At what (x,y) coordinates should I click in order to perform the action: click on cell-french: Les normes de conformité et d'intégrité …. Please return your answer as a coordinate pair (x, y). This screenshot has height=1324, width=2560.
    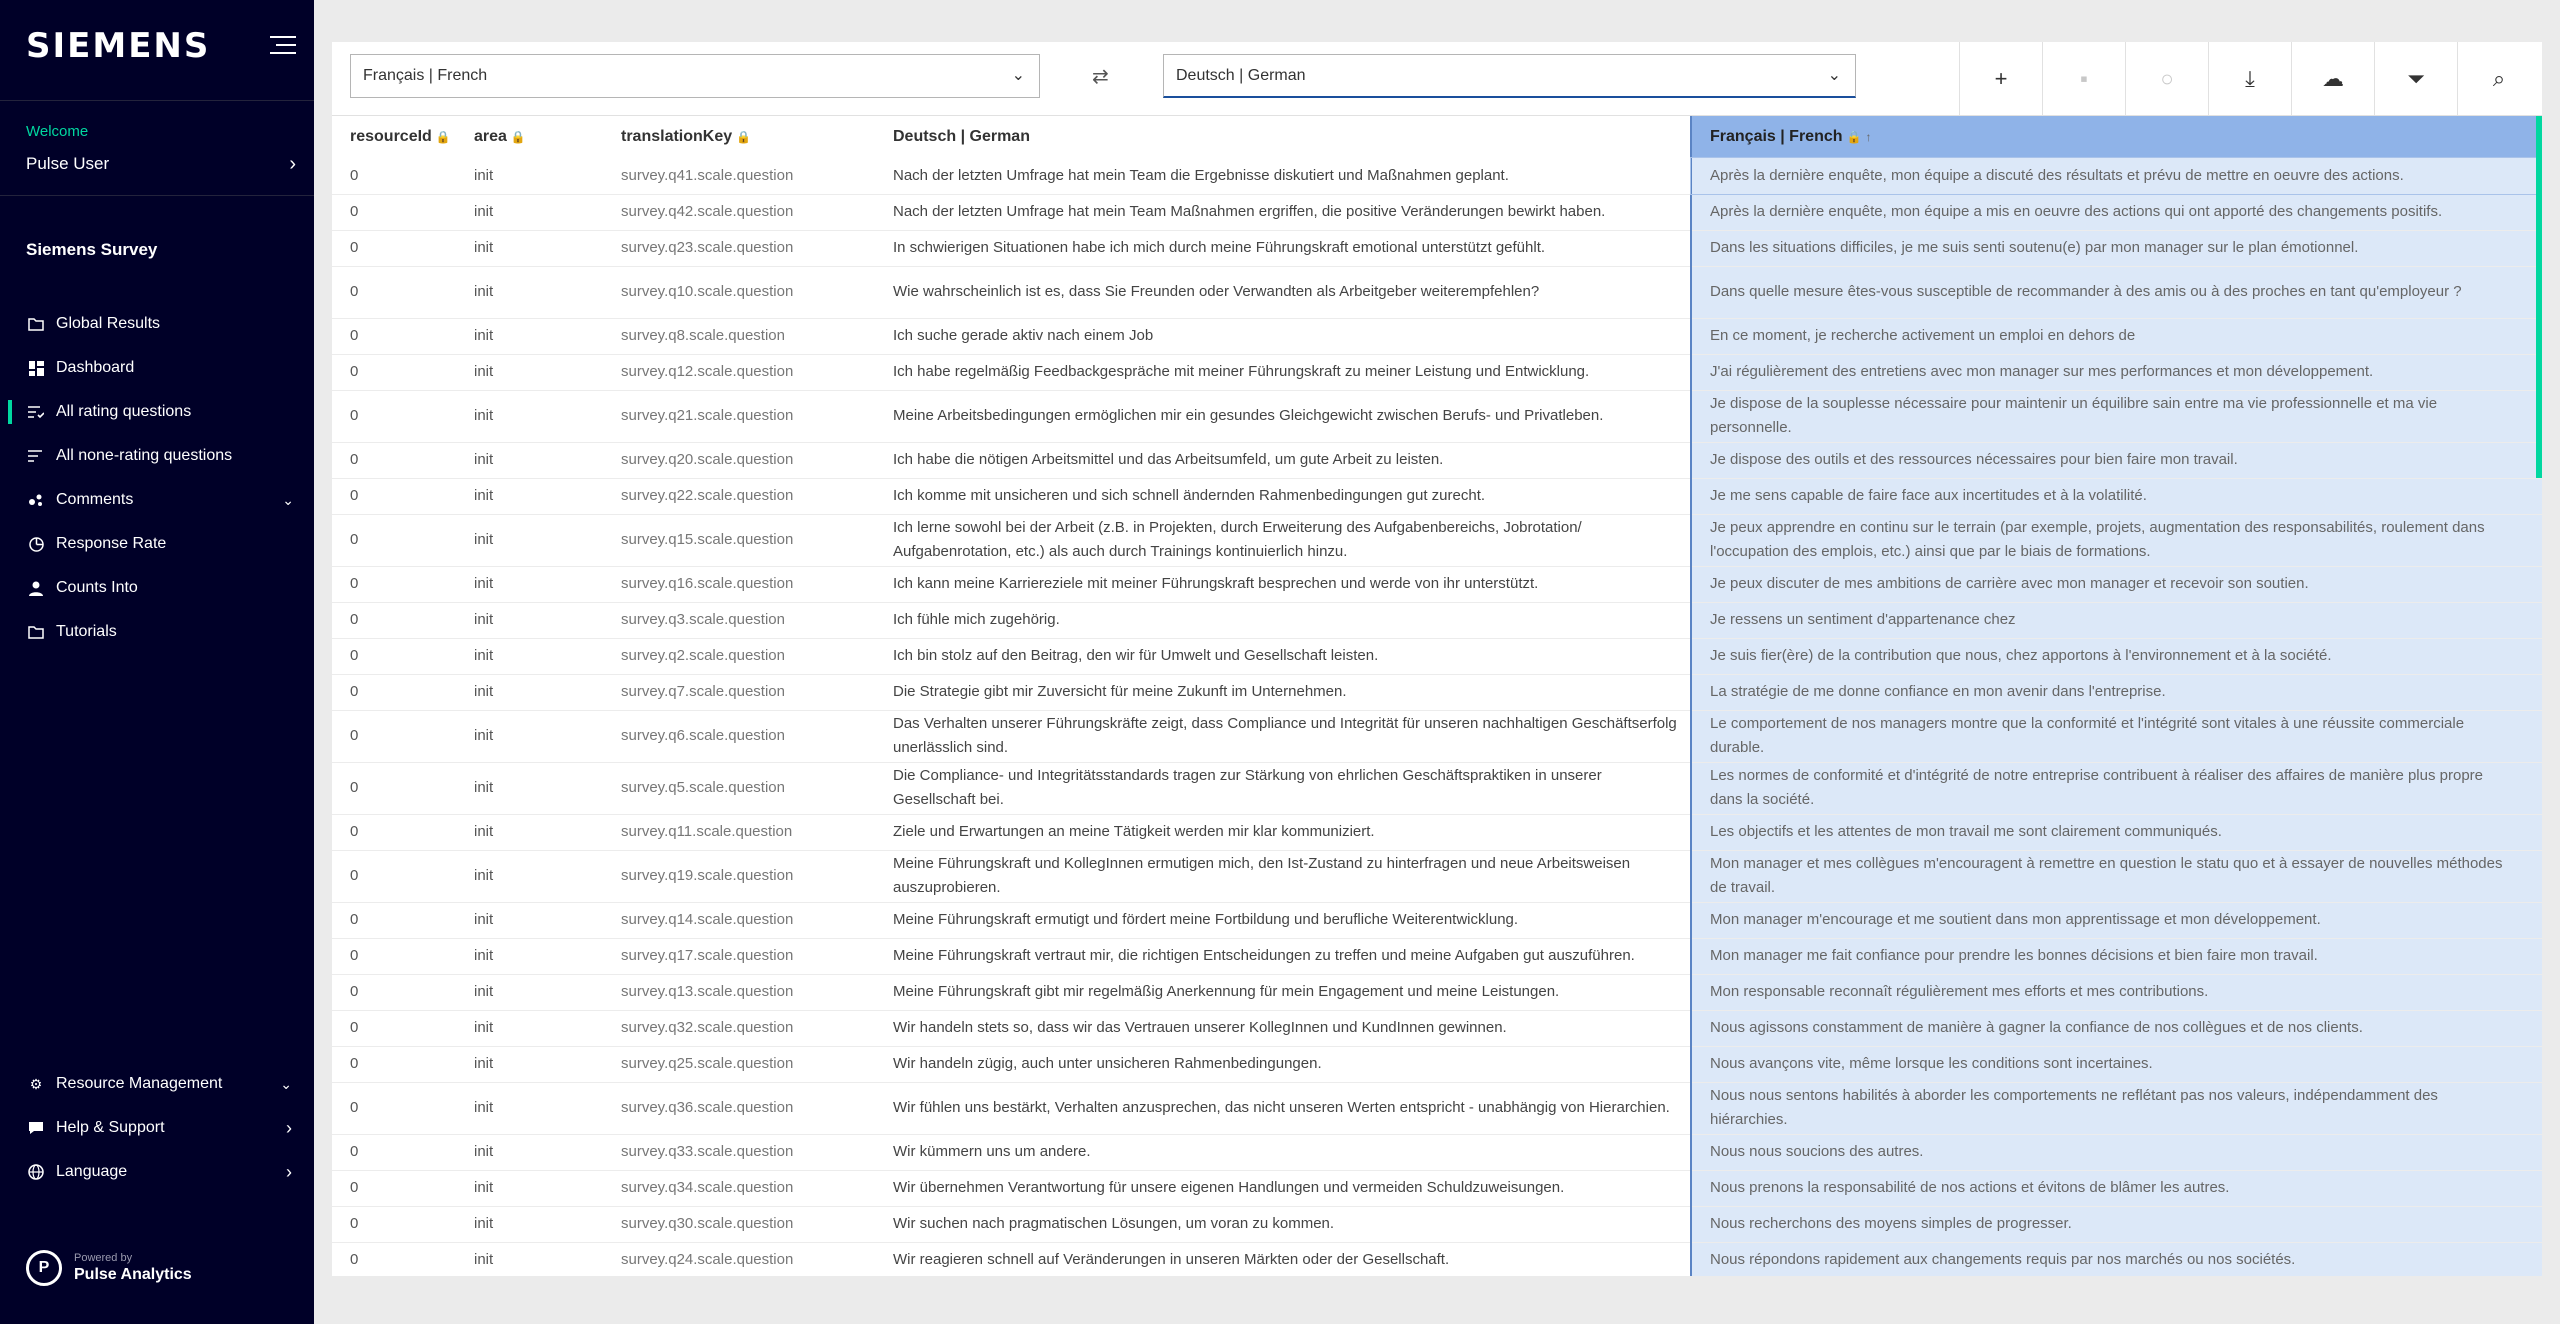
    Looking at the image, I should click on (2116, 788).